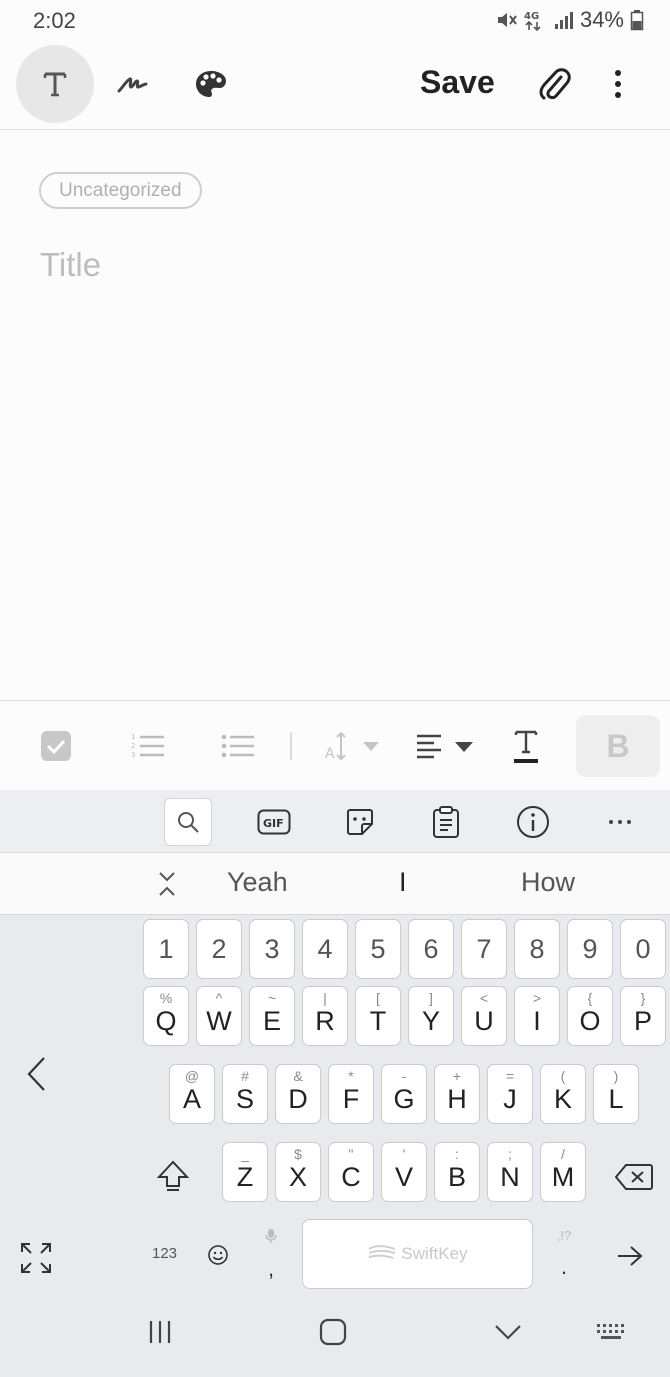 The width and height of the screenshot is (670, 1377). What do you see at coordinates (188, 822) in the screenshot?
I see `keyboard-search-button` at bounding box center [188, 822].